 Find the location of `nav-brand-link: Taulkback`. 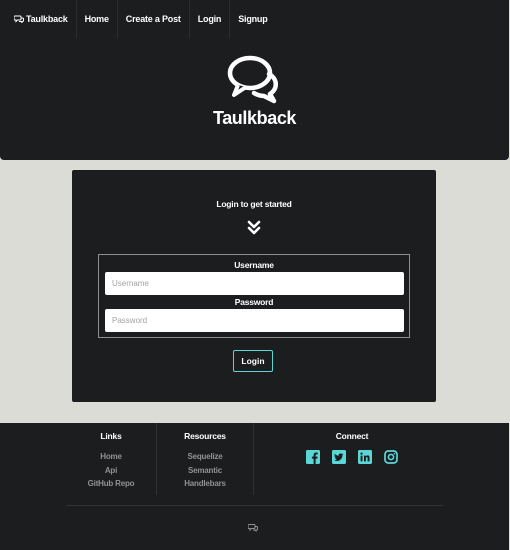

nav-brand-link: Taulkback is located at coordinates (42, 19).